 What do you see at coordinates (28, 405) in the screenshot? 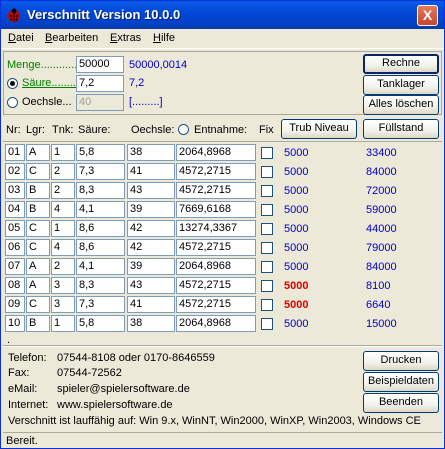
I see `internet-label: Internet:` at bounding box center [28, 405].